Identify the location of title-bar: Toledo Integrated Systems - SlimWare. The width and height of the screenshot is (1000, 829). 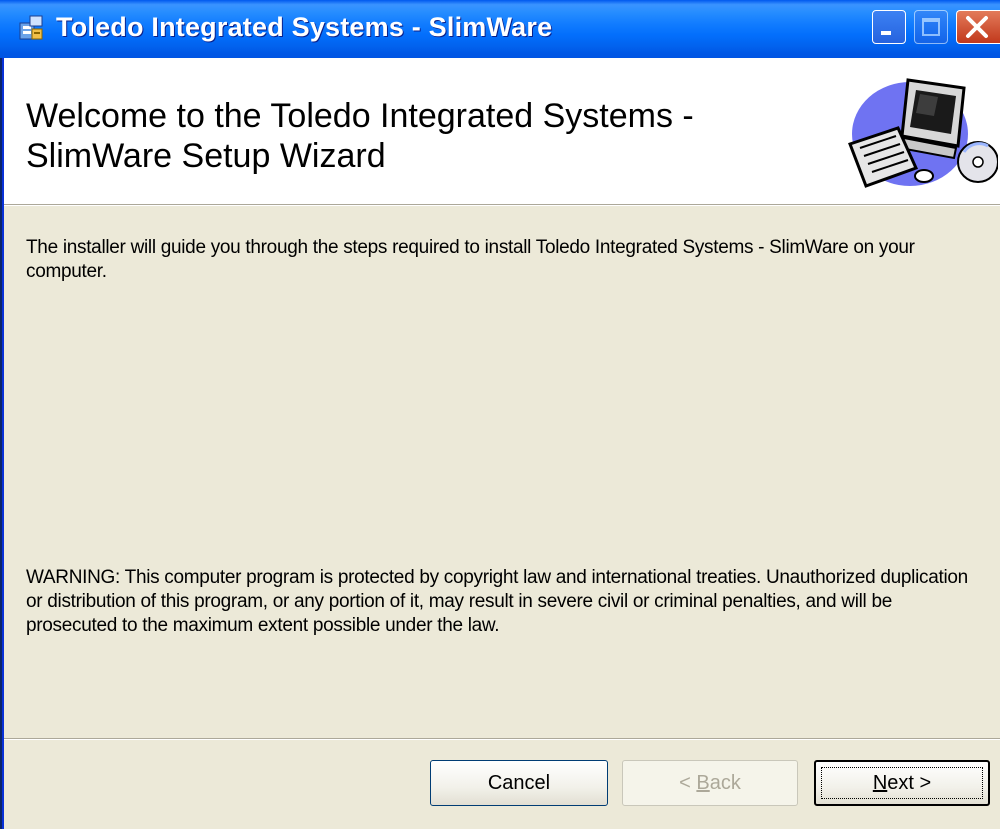
(500, 29).